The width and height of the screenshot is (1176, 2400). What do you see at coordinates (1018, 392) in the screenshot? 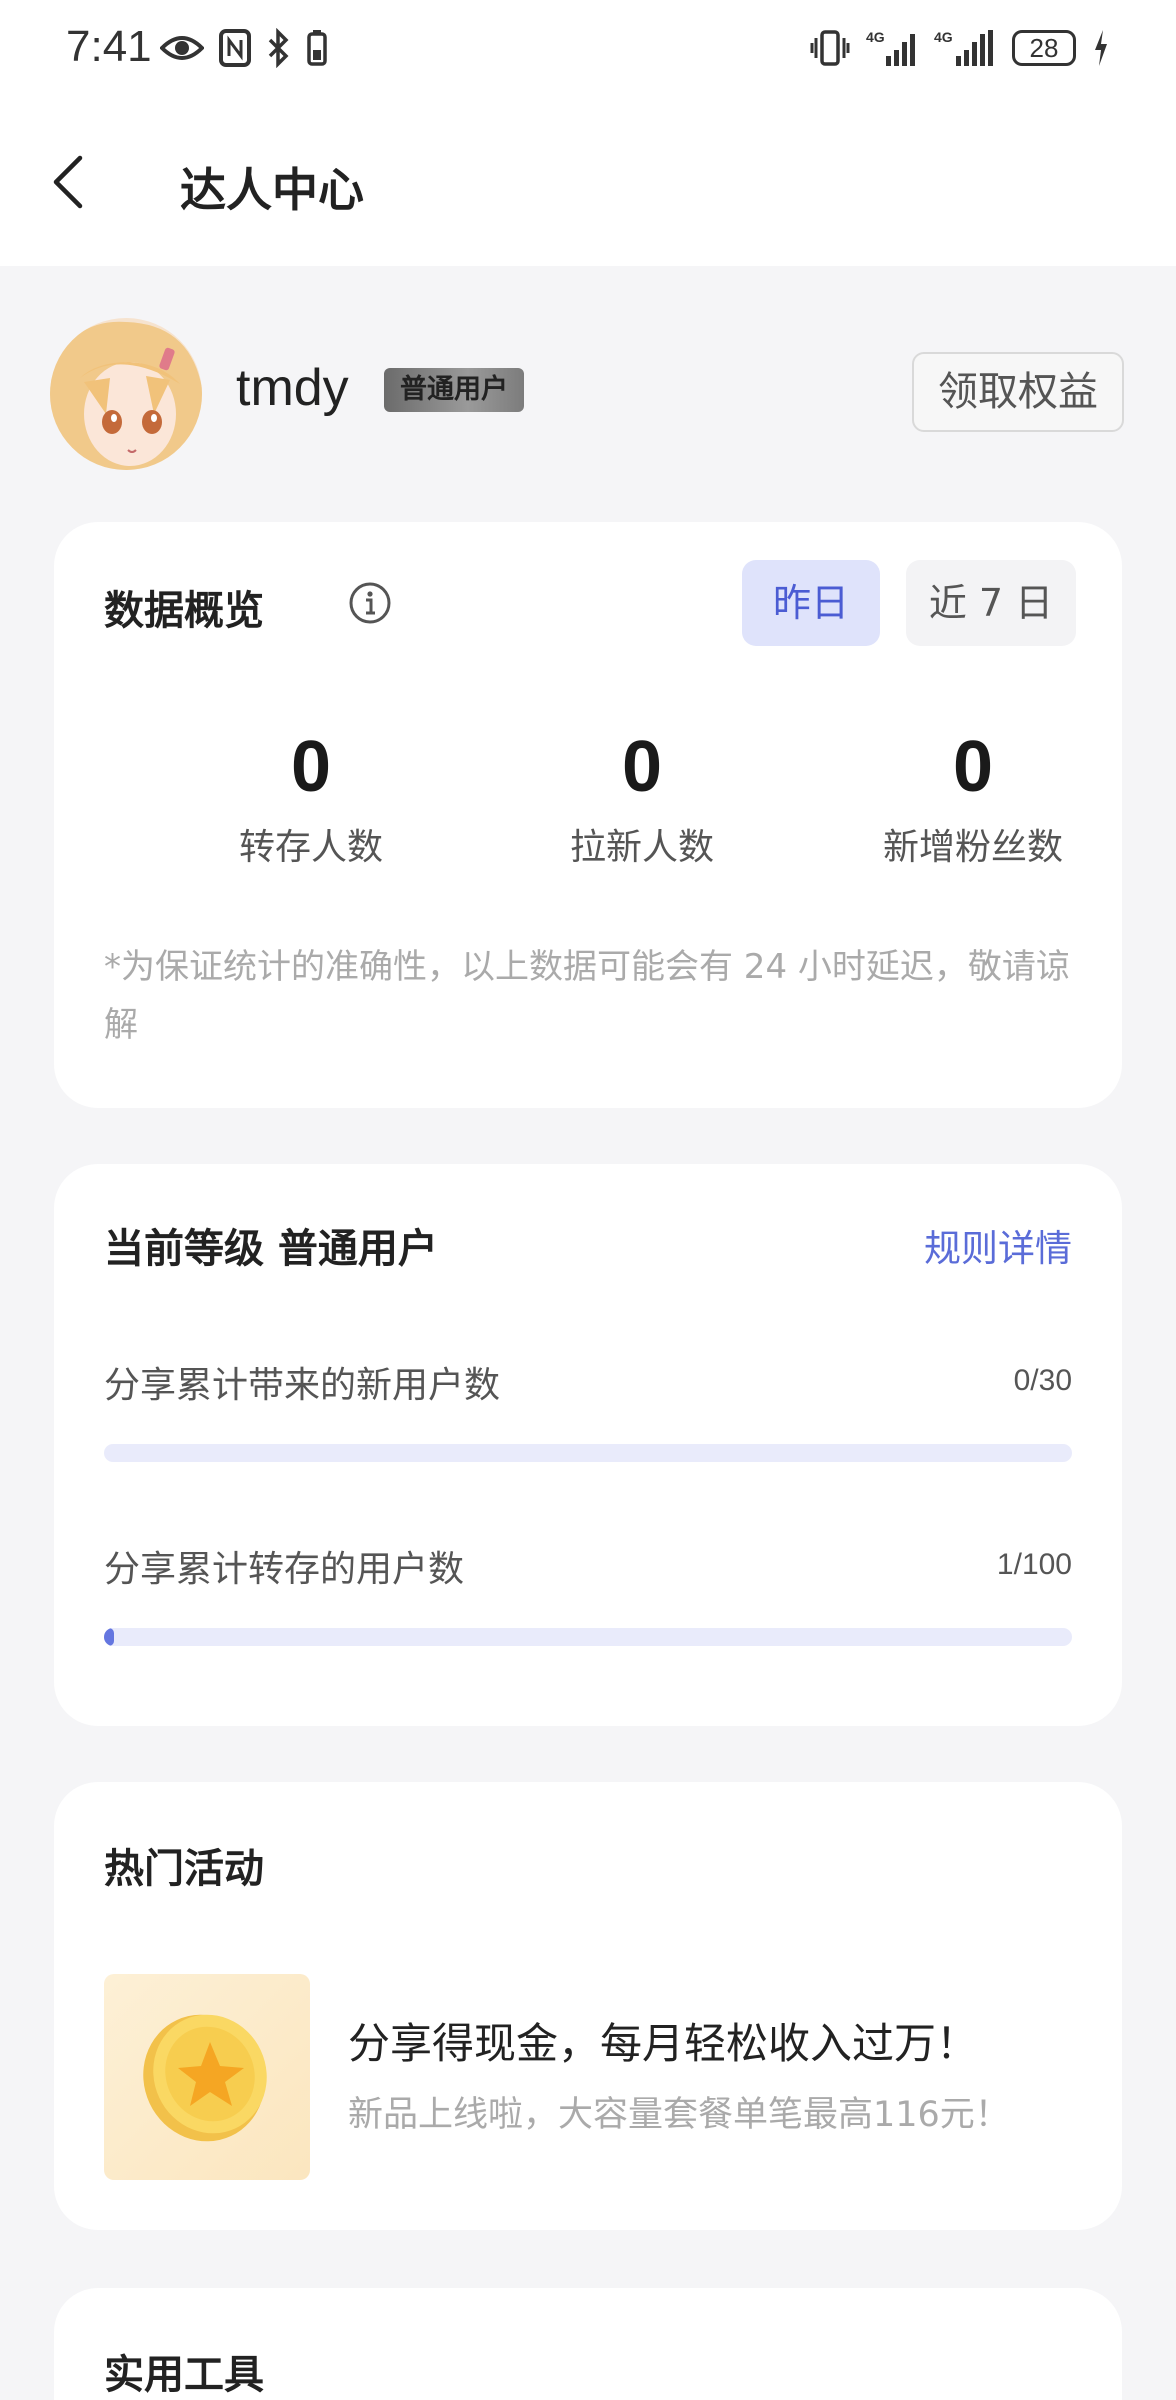
I see `claim-benefits-button: 领取权益` at bounding box center [1018, 392].